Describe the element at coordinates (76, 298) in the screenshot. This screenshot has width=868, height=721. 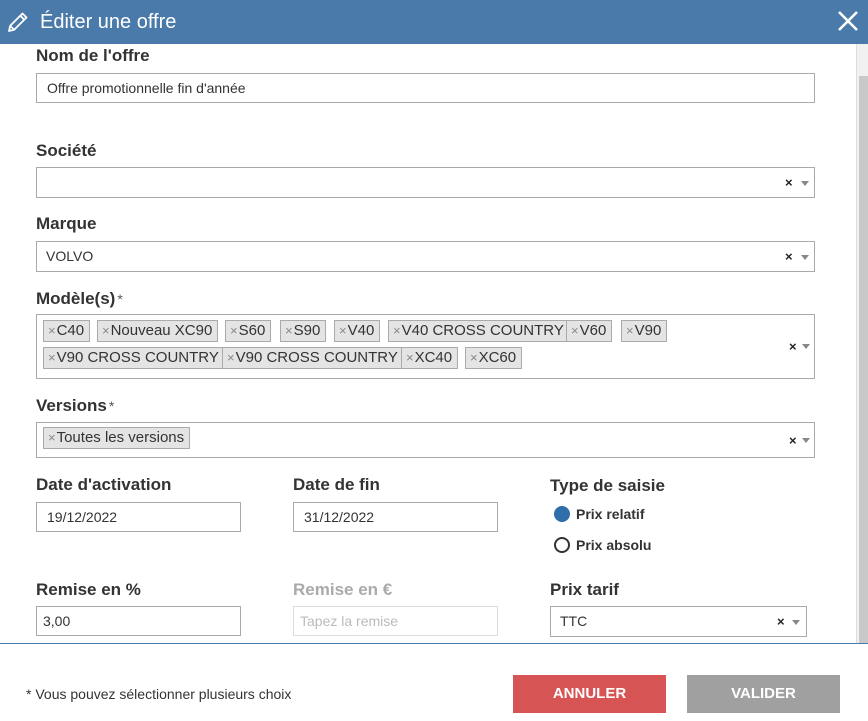
I see `models-label-text: Modèle(s)` at that location.